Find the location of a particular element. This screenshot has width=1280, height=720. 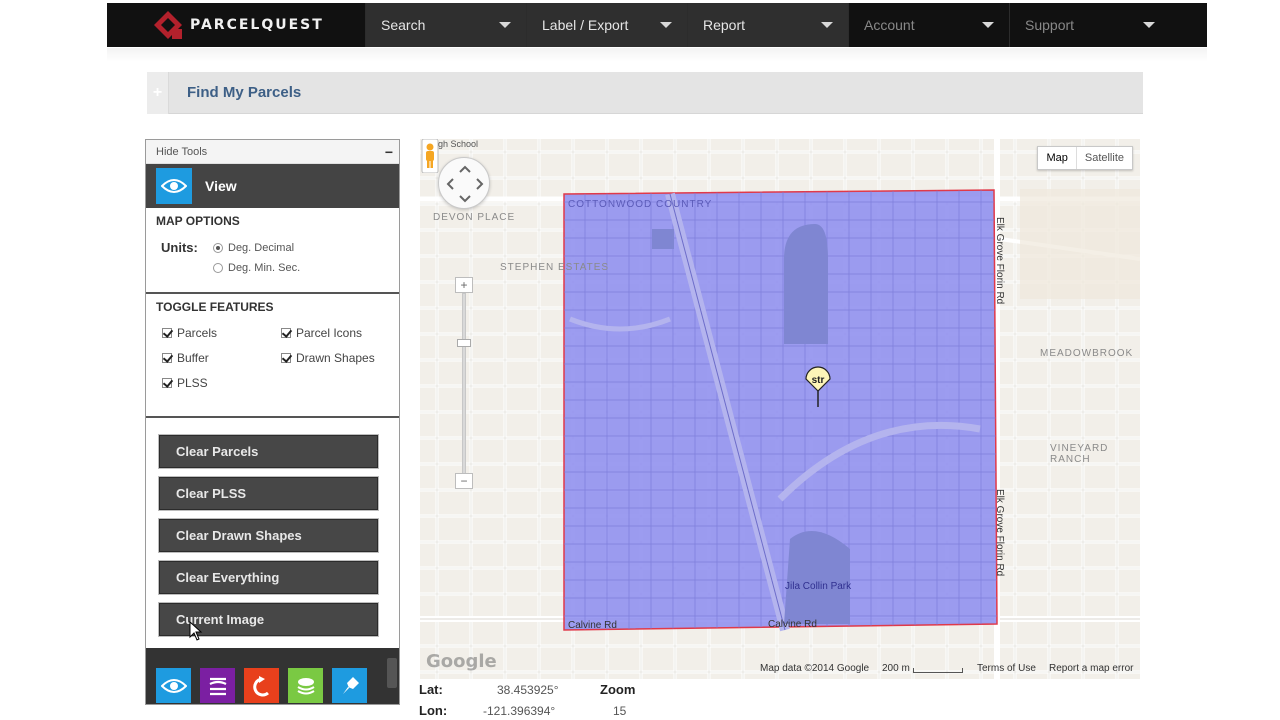

nav-search-label: Search is located at coordinates (403, 25).